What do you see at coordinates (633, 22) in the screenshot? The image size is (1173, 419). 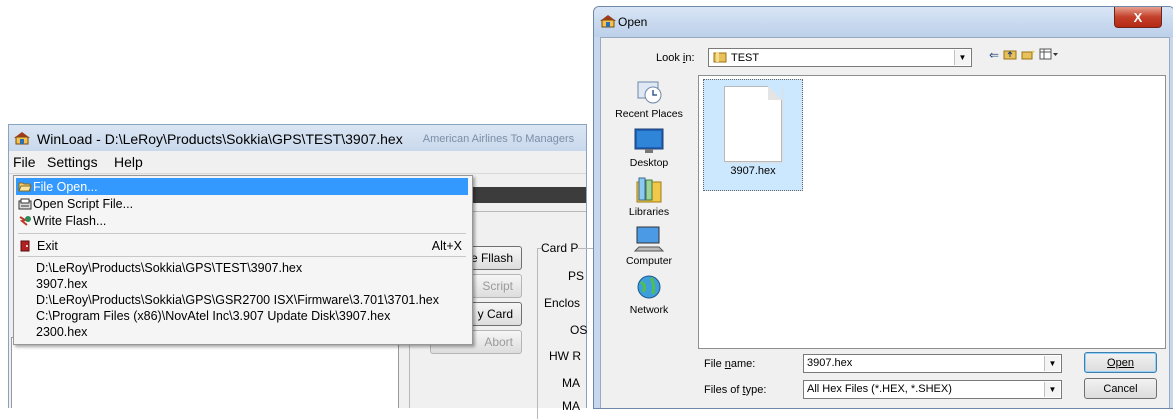 I see `open-dialog-title: Open` at bounding box center [633, 22].